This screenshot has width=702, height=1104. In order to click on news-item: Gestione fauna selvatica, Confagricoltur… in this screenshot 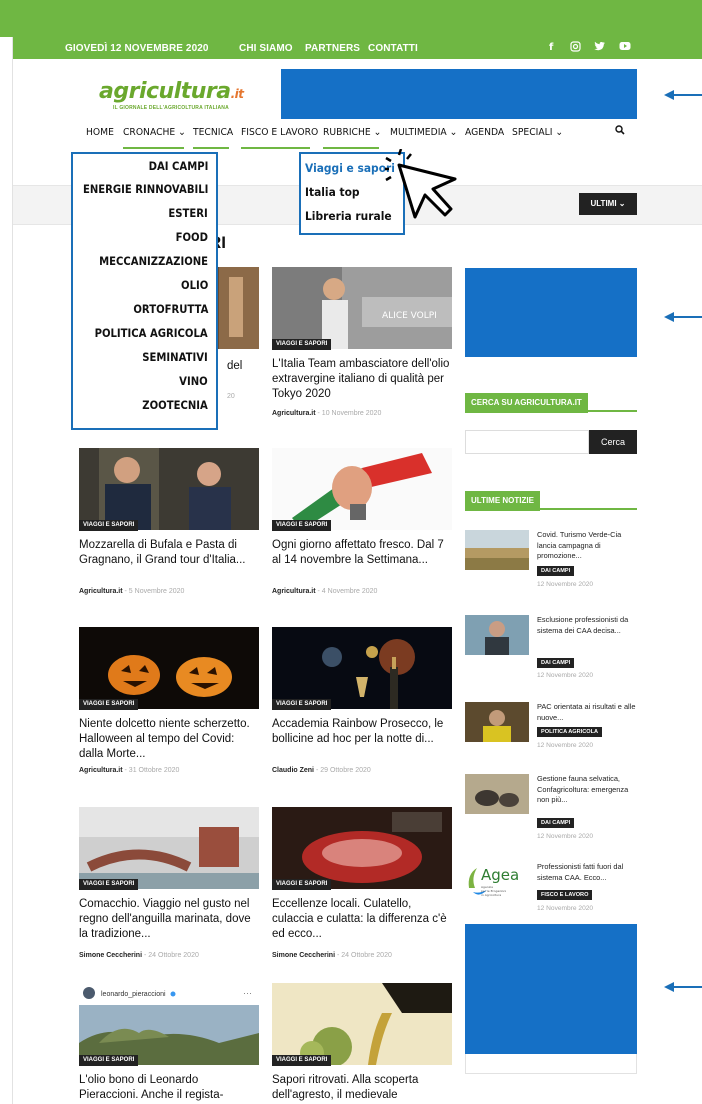, I will do `click(551, 809)`.